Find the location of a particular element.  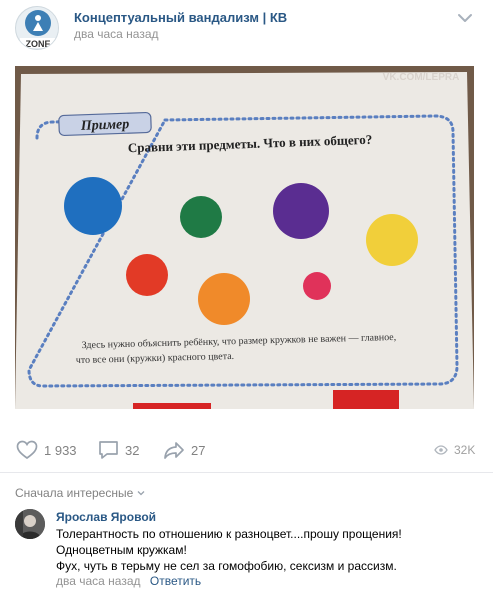

divider is located at coordinates (246, 472).